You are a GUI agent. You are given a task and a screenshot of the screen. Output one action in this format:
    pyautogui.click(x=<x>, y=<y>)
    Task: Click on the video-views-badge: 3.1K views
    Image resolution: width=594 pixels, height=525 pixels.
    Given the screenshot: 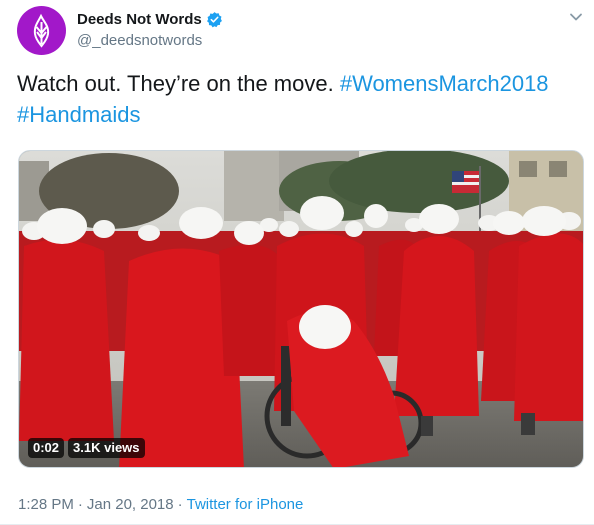 What is the action you would take?
    pyautogui.click(x=106, y=448)
    